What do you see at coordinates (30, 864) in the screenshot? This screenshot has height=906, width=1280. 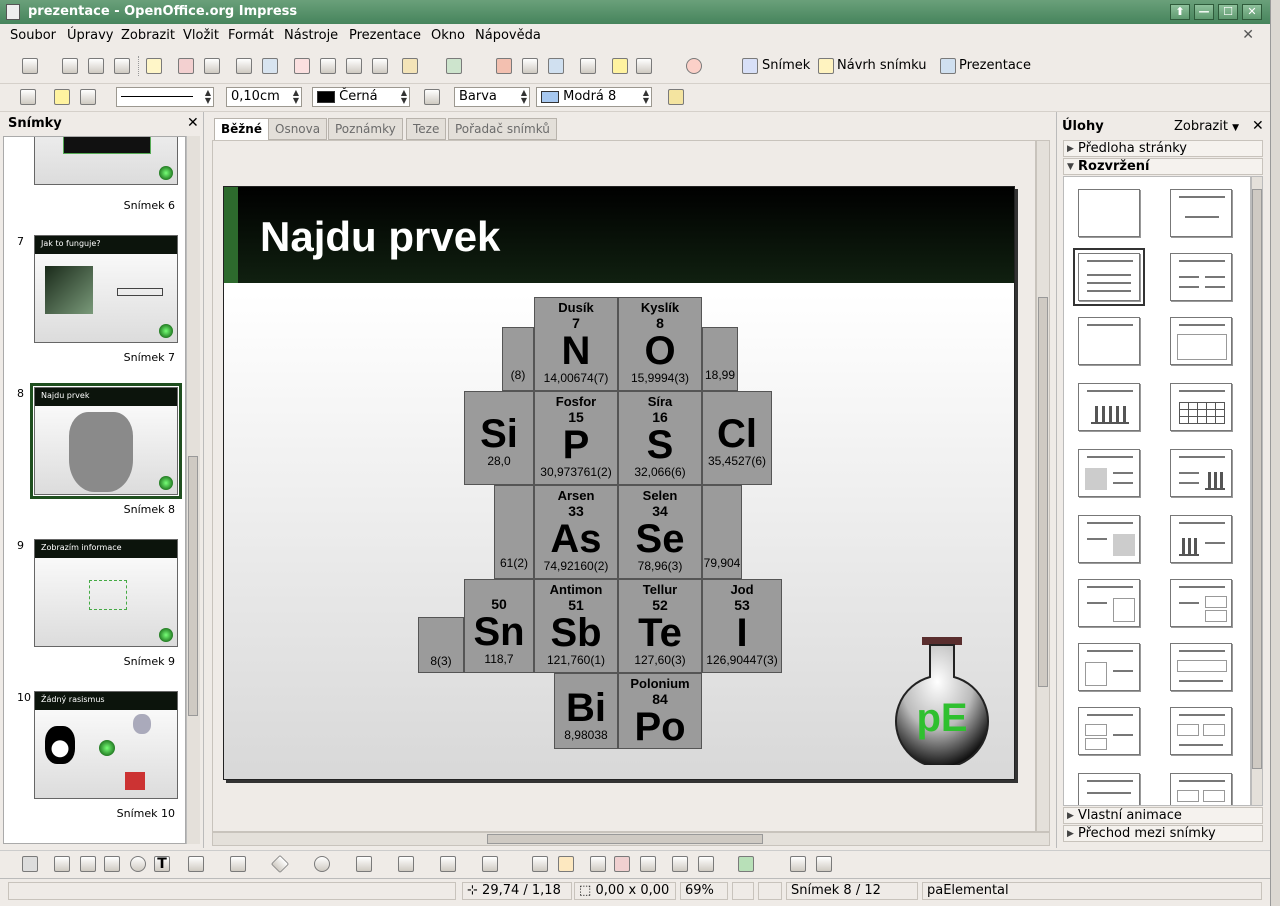 I see `select-arrow-icon` at bounding box center [30, 864].